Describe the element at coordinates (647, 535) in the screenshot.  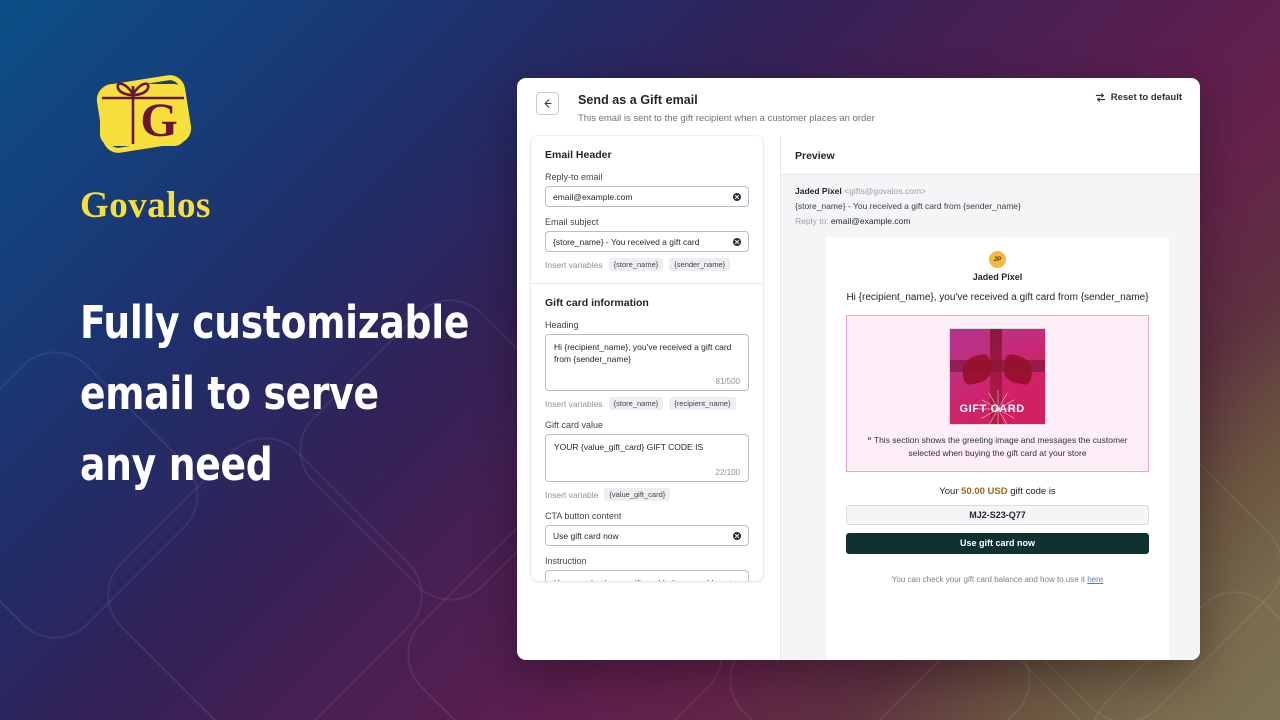
I see `cta-button-content-input: Use gift card now` at that location.